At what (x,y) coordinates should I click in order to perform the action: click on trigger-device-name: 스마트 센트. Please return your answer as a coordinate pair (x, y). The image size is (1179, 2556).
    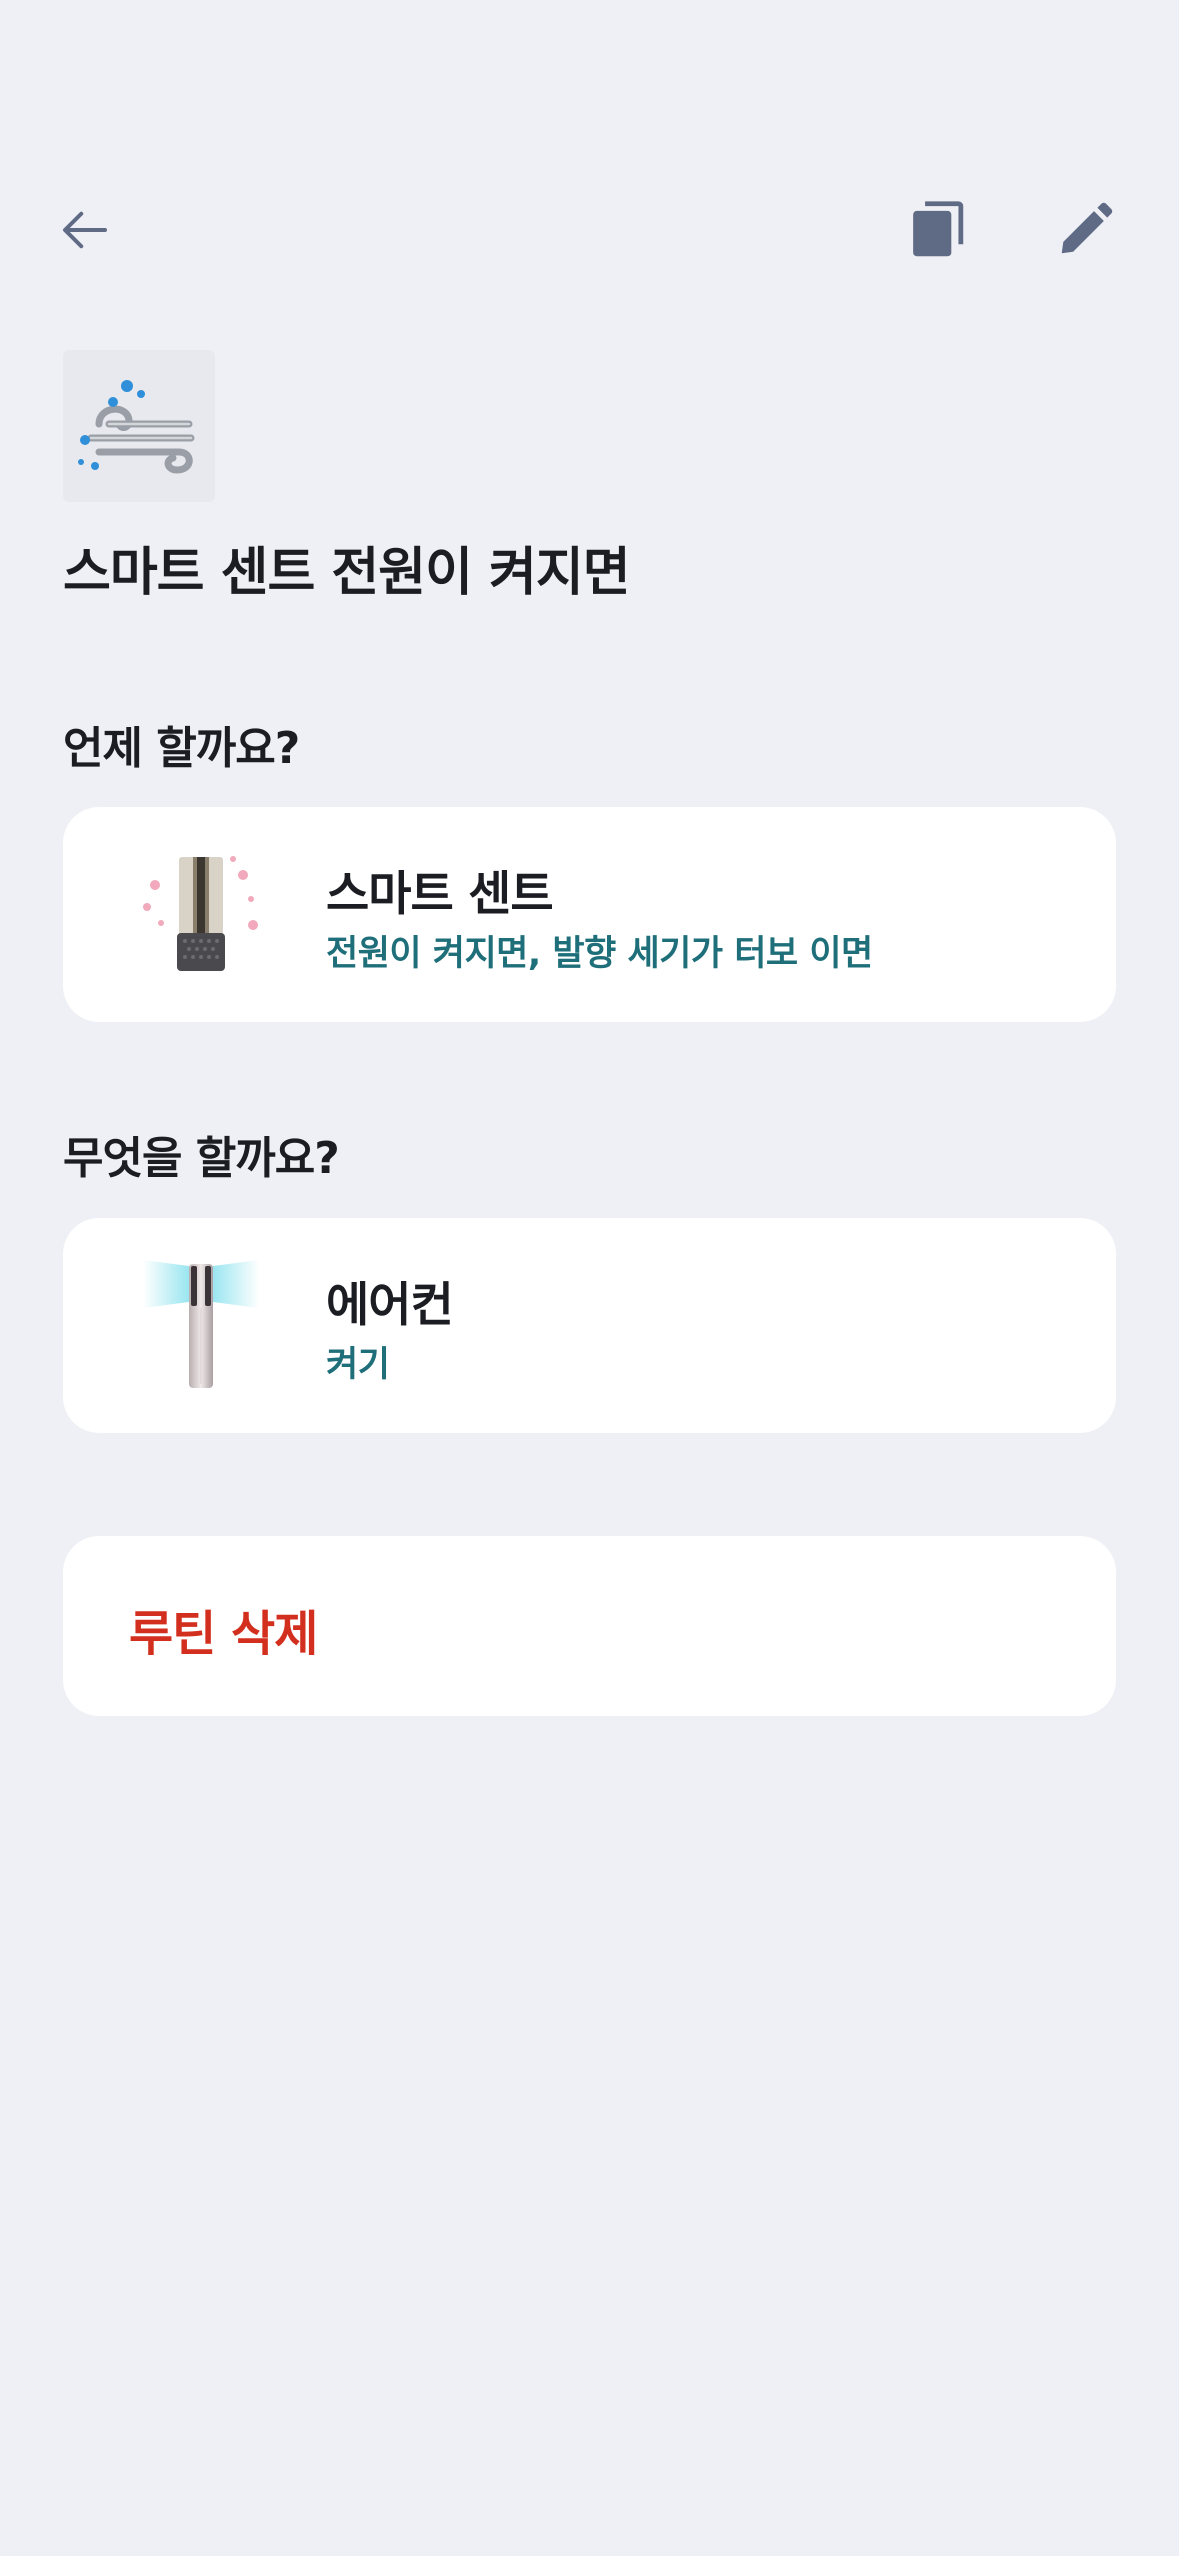
    Looking at the image, I should click on (440, 894).